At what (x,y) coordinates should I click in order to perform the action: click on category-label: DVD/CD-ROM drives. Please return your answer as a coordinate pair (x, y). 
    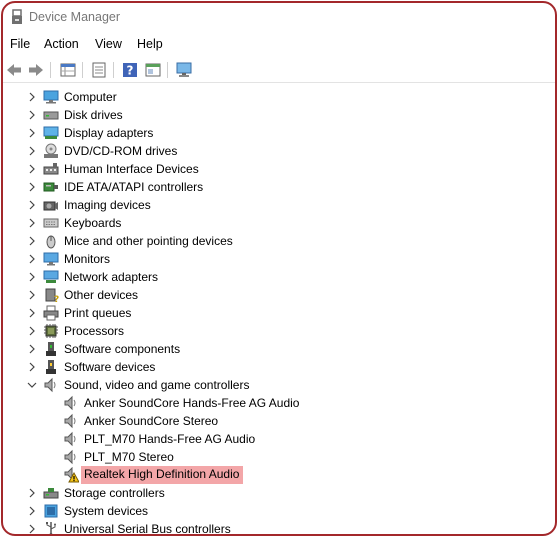
    Looking at the image, I should click on (121, 151).